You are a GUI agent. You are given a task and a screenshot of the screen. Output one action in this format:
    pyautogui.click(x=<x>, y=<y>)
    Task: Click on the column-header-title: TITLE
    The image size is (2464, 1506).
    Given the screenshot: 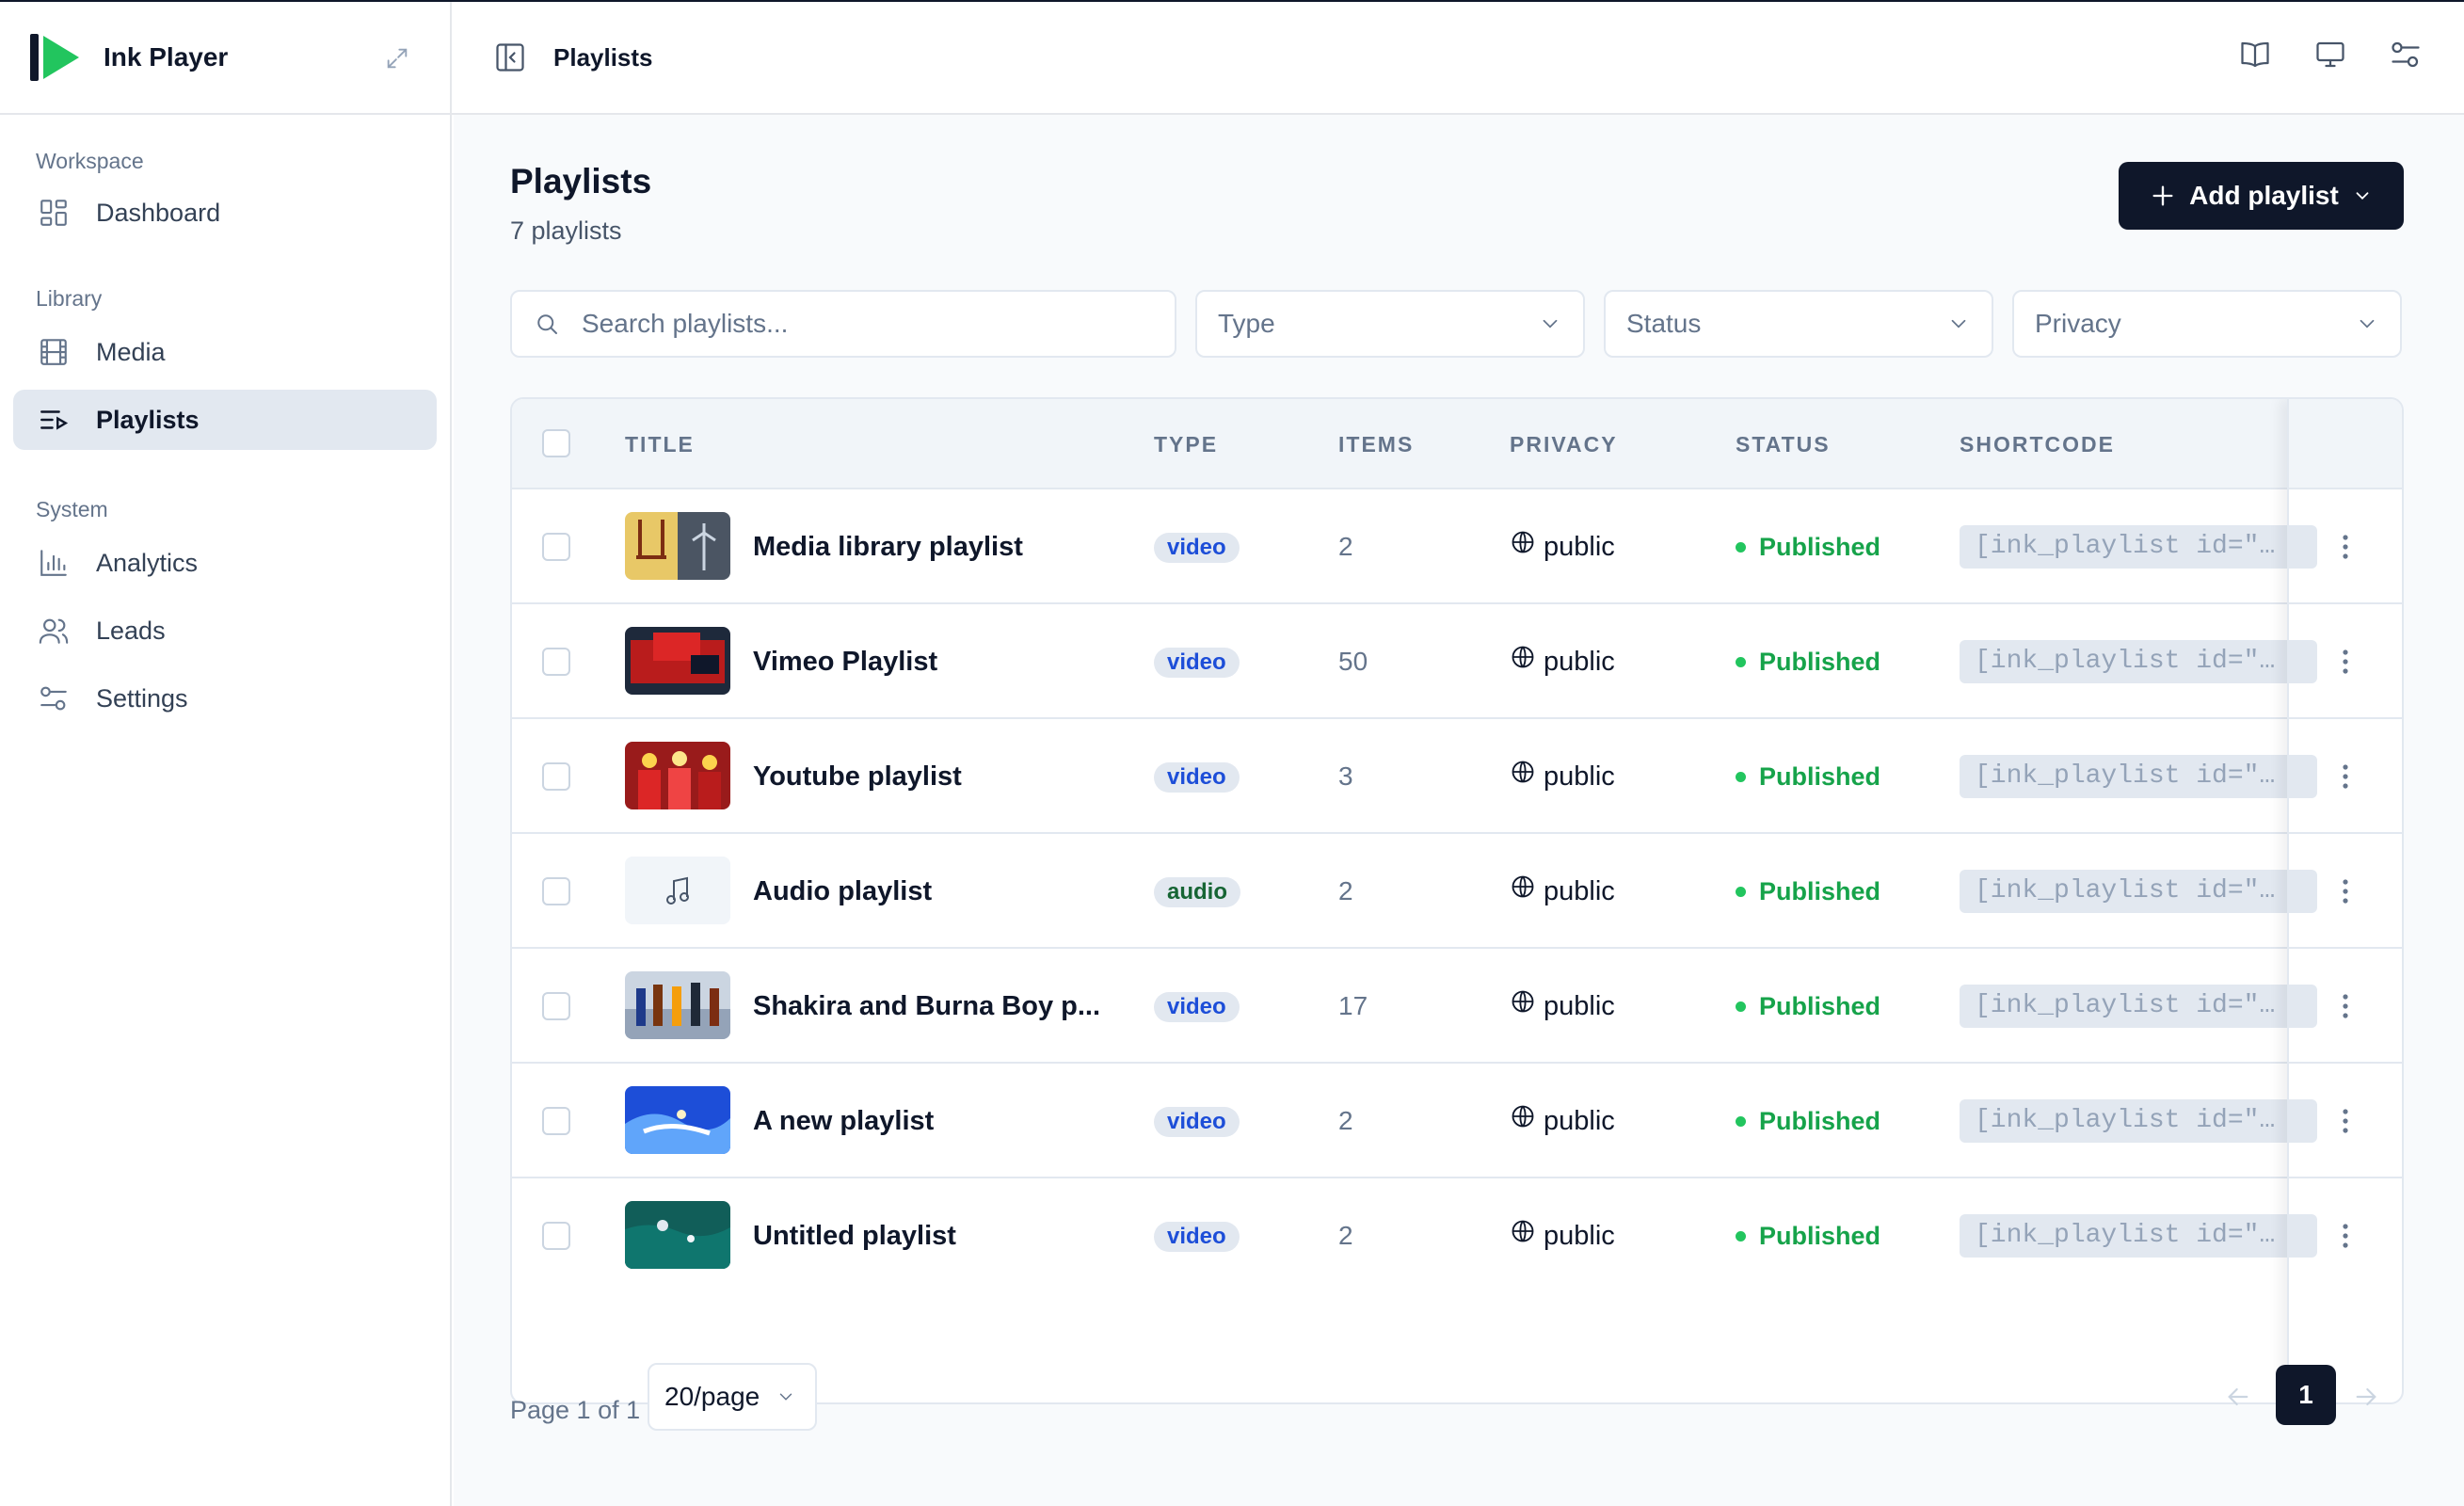 What is the action you would take?
    pyautogui.click(x=660, y=444)
    